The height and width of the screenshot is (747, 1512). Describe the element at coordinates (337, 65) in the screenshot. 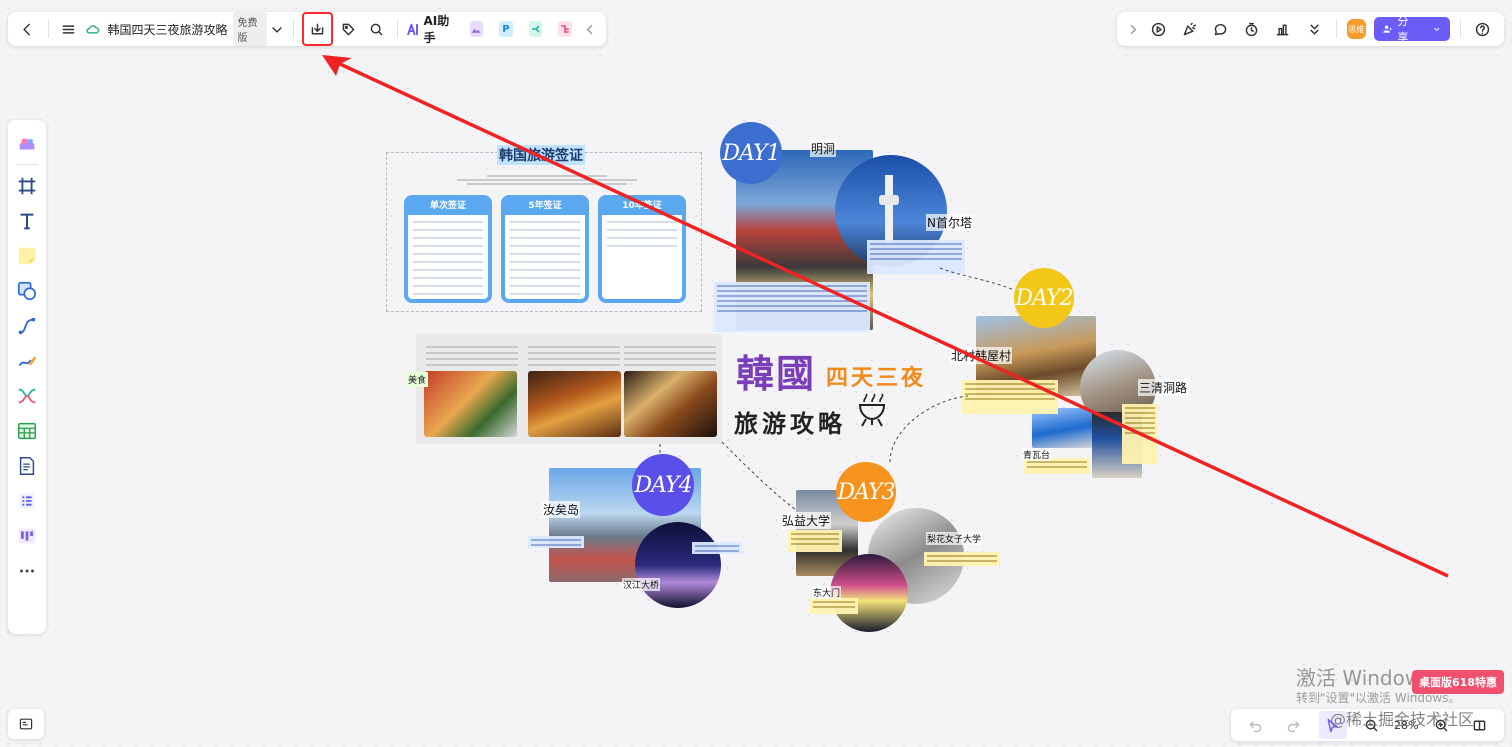

I see `red-arrow-head` at that location.